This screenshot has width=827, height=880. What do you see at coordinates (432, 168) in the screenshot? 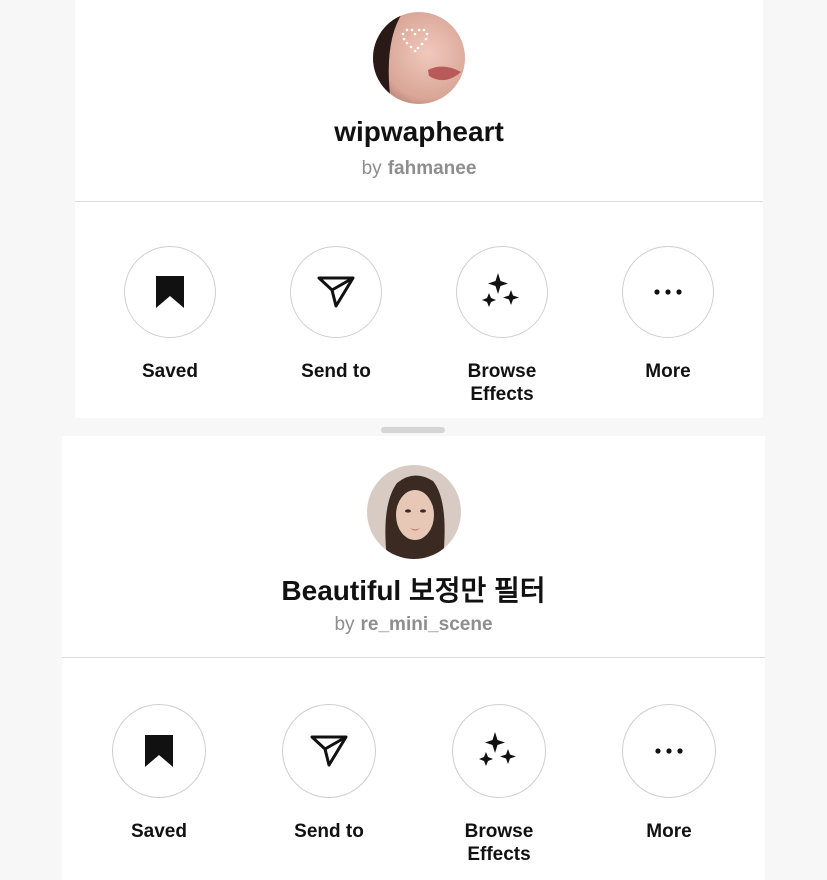
I see `author-name: fahmanee` at bounding box center [432, 168].